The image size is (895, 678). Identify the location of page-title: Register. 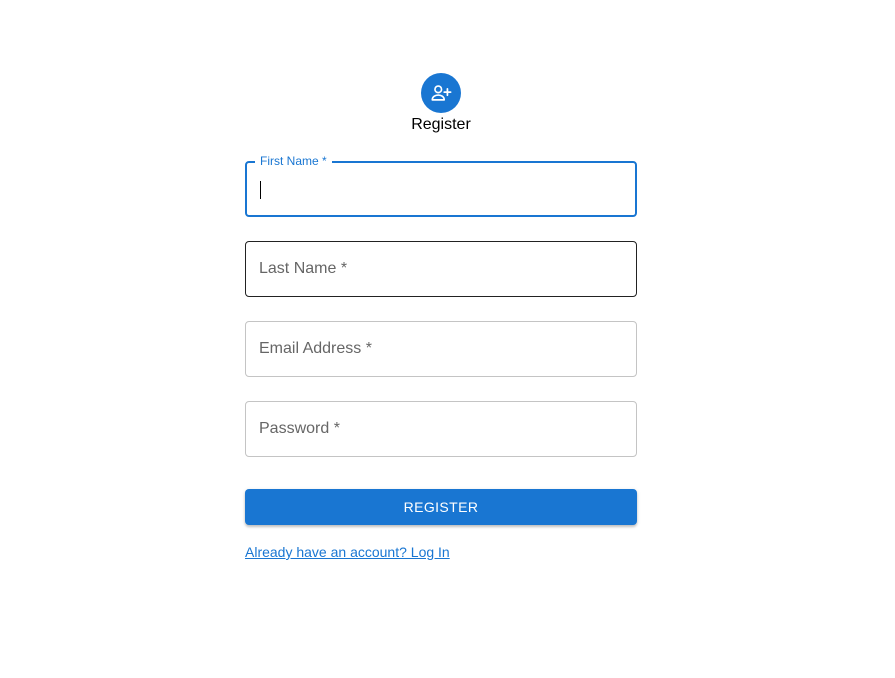
(441, 124).